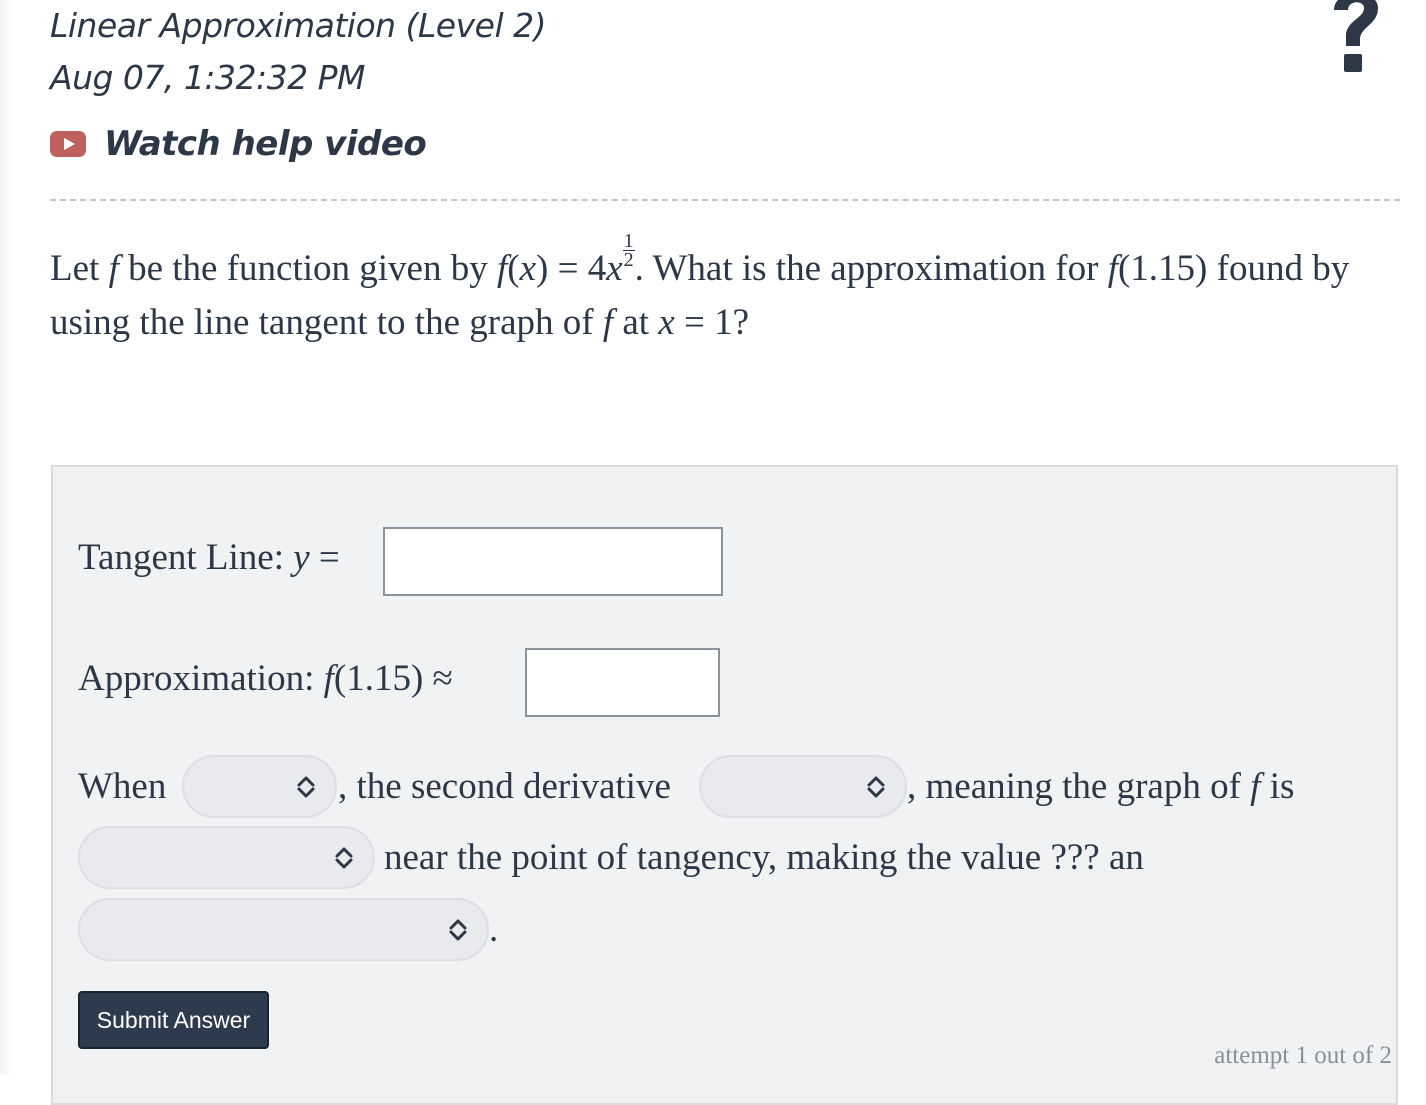  I want to click on approximation-label: Approximation: f(1.15) ≈, so click(265, 678).